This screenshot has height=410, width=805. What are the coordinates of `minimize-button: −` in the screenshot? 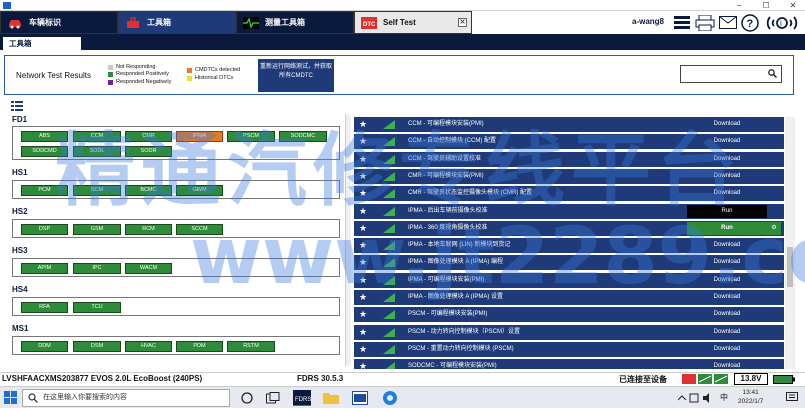 It's located at (739, 5).